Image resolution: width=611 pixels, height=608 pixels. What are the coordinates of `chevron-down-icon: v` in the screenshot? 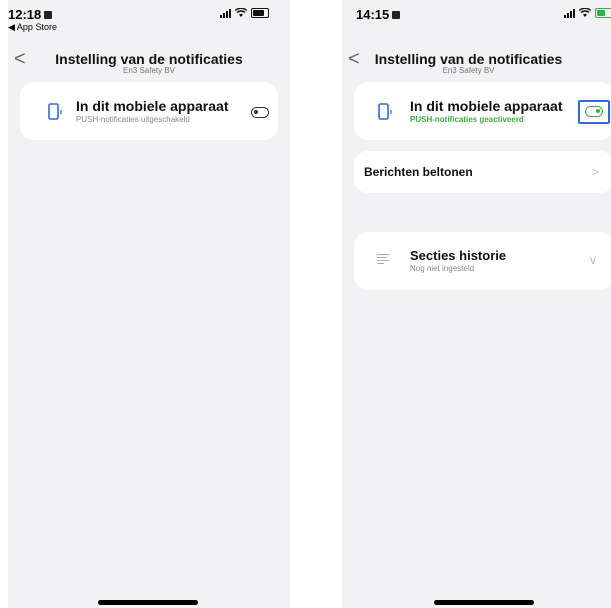 It's located at (593, 260).